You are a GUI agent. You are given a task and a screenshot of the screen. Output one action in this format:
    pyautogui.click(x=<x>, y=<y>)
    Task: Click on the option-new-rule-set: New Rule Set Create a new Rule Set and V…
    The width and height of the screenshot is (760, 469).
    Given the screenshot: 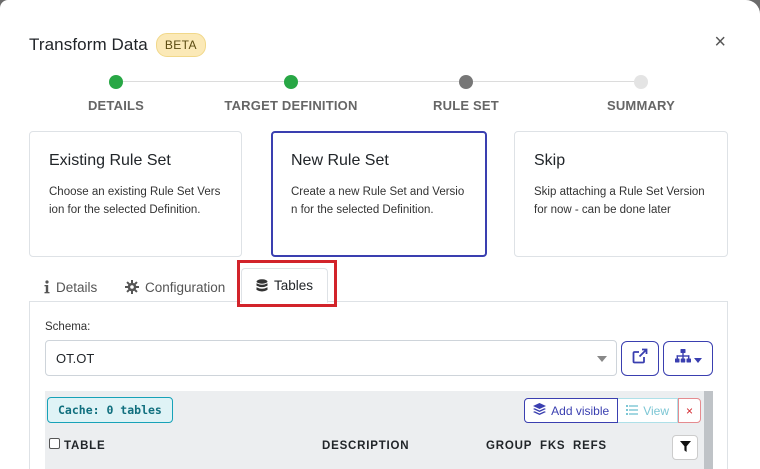 What is the action you would take?
    pyautogui.click(x=379, y=194)
    